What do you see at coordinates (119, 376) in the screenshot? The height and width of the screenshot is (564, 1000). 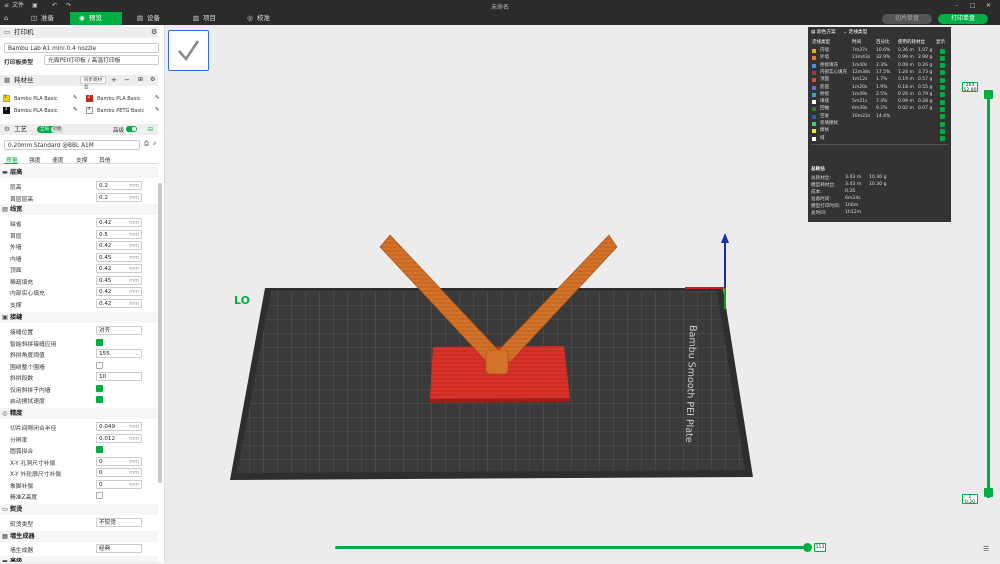 I see `scarf-steps-input: 10` at bounding box center [119, 376].